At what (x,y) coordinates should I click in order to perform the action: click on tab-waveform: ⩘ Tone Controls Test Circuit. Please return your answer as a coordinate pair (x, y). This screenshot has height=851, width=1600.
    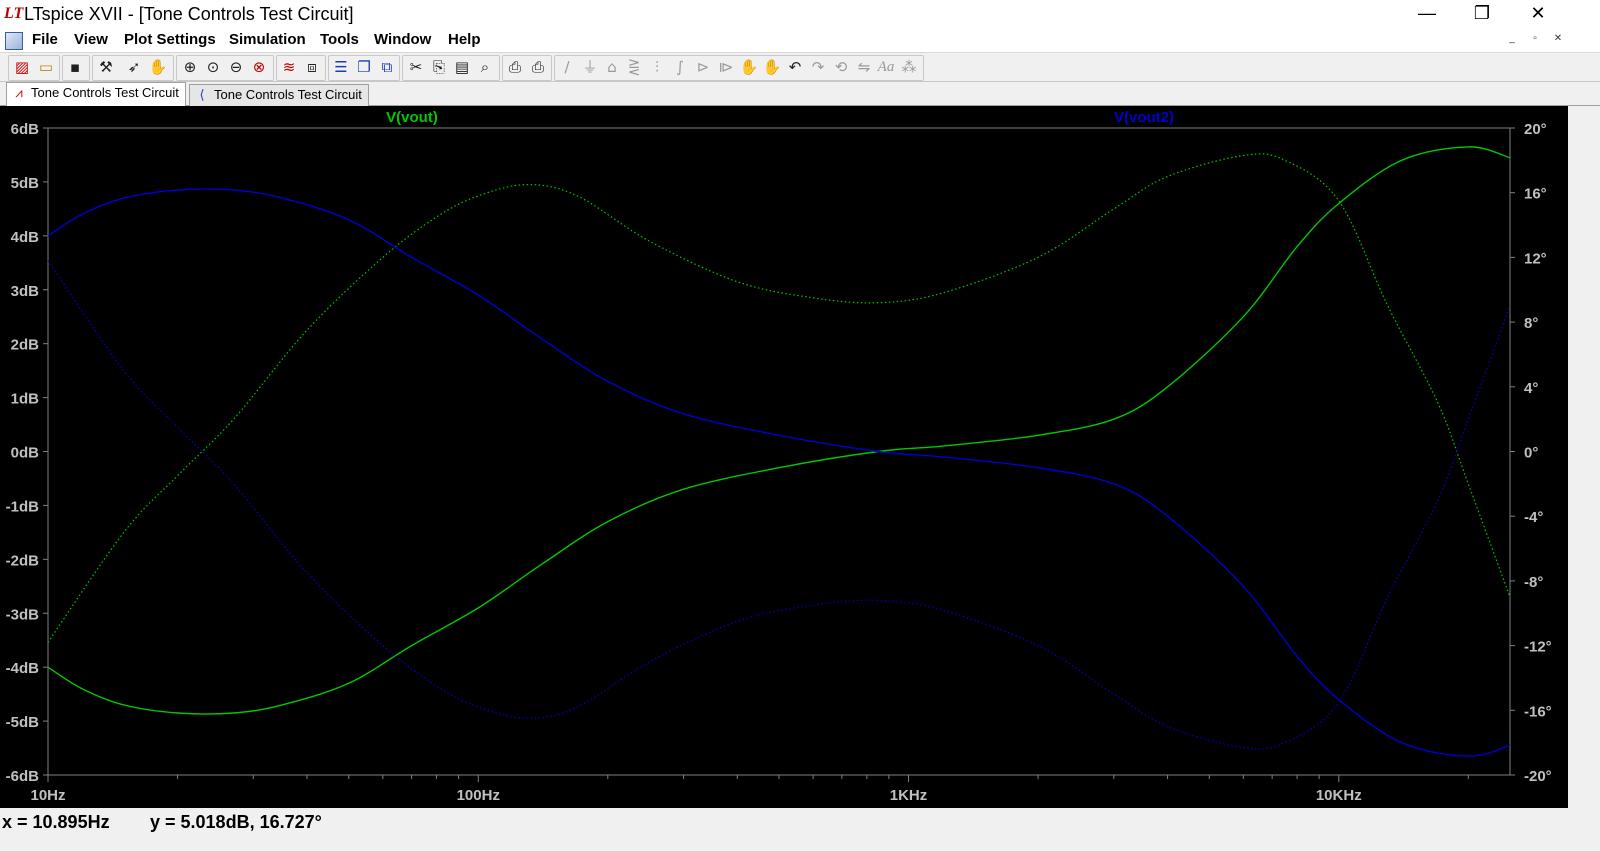
    Looking at the image, I should click on (96, 94).